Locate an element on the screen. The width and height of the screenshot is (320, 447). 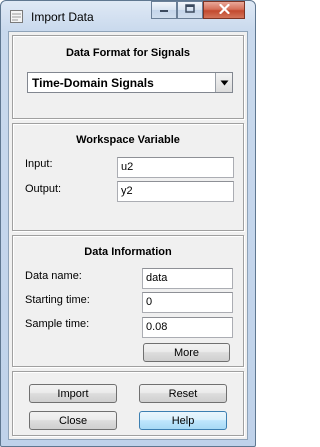
dropdown-arrow is located at coordinates (223, 82).